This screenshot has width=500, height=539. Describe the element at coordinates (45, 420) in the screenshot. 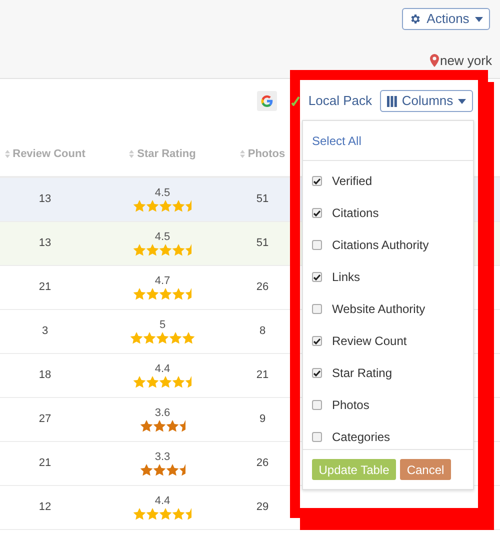

I see `table-cell-text: 27` at that location.